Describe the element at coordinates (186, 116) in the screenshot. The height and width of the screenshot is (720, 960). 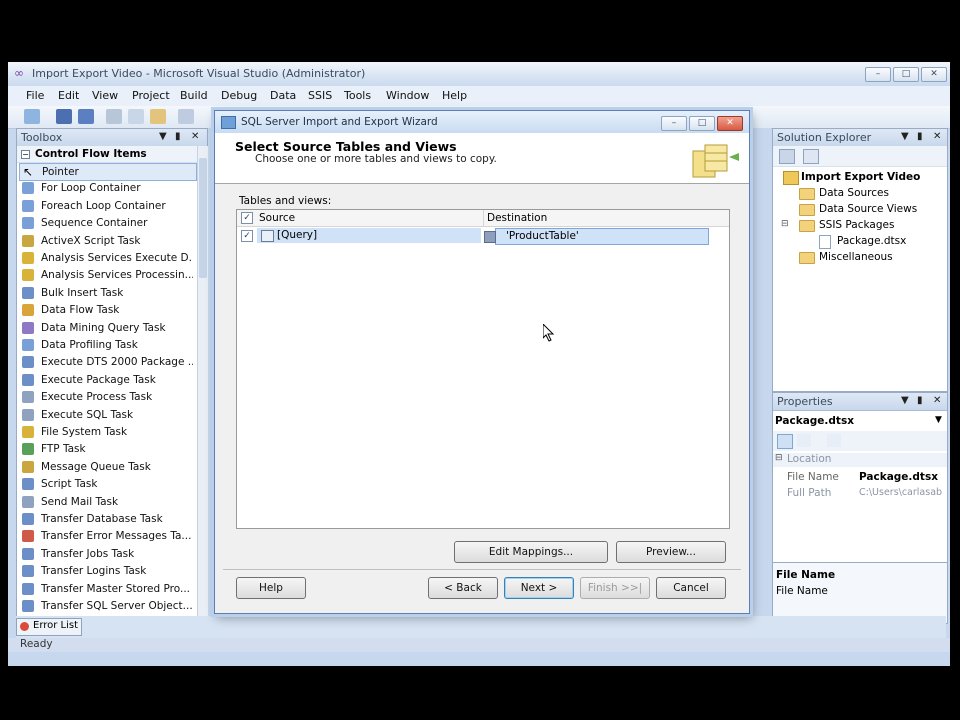
I see `undo-icon` at that location.